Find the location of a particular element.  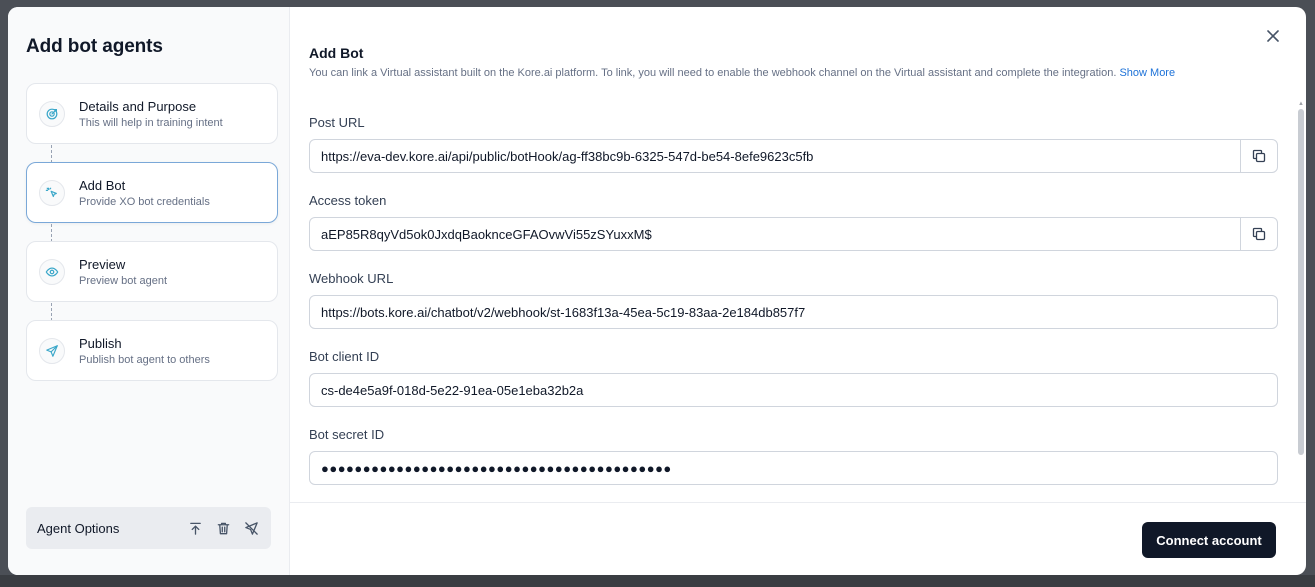

post-url-label: Post URL is located at coordinates (337, 122).